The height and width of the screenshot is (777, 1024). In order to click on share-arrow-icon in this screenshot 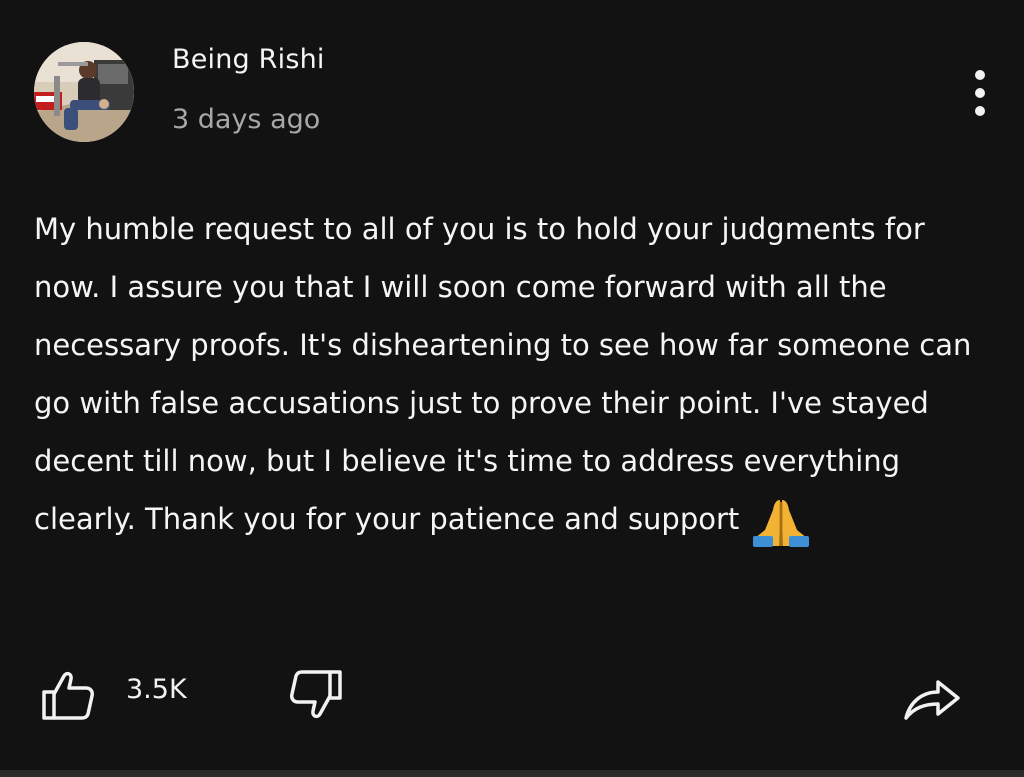, I will do `click(932, 700)`.